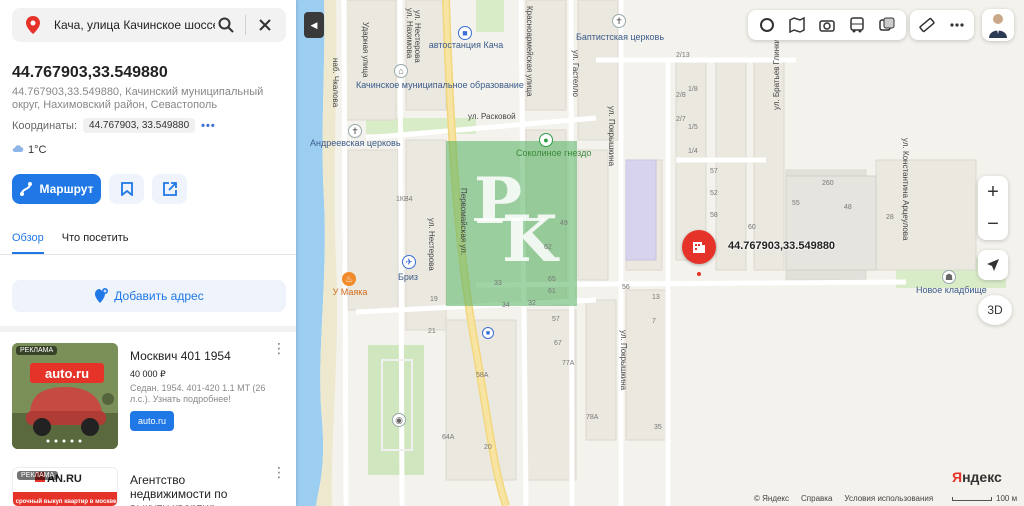 The width and height of the screenshot is (1024, 506). I want to click on route-button: Маршрут, so click(56, 189).